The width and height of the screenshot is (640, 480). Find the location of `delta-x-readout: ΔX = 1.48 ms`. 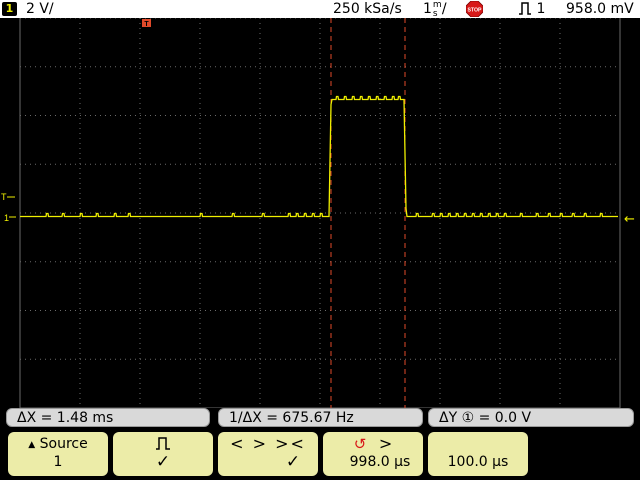

delta-x-readout: ΔX = 1.48 ms is located at coordinates (108, 417).